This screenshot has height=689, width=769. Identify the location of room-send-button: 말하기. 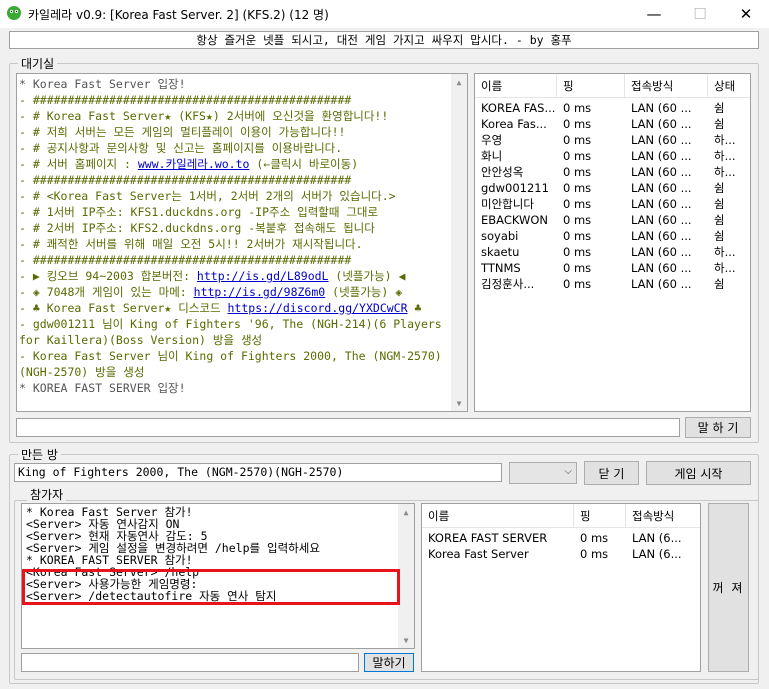
(389, 662).